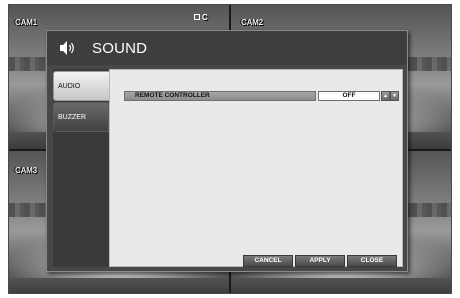 The image size is (460, 298). I want to click on tab-audio: AUDIO, so click(82, 86).